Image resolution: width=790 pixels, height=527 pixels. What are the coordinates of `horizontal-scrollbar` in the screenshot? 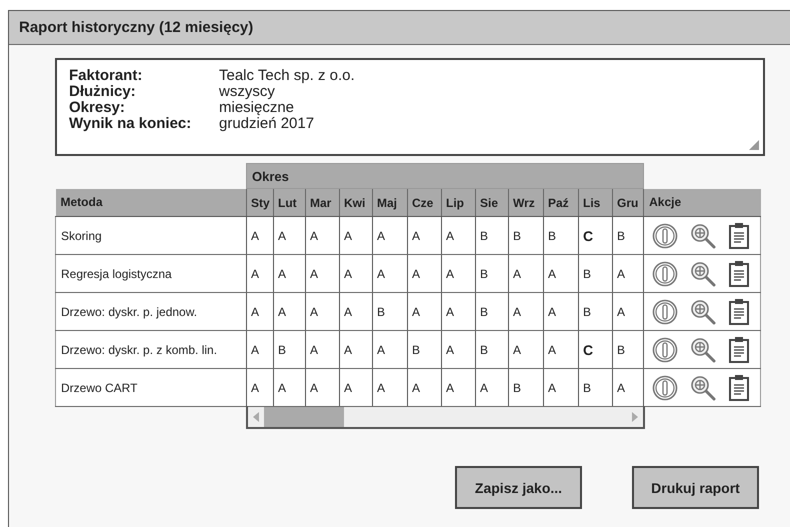 It's located at (445, 416).